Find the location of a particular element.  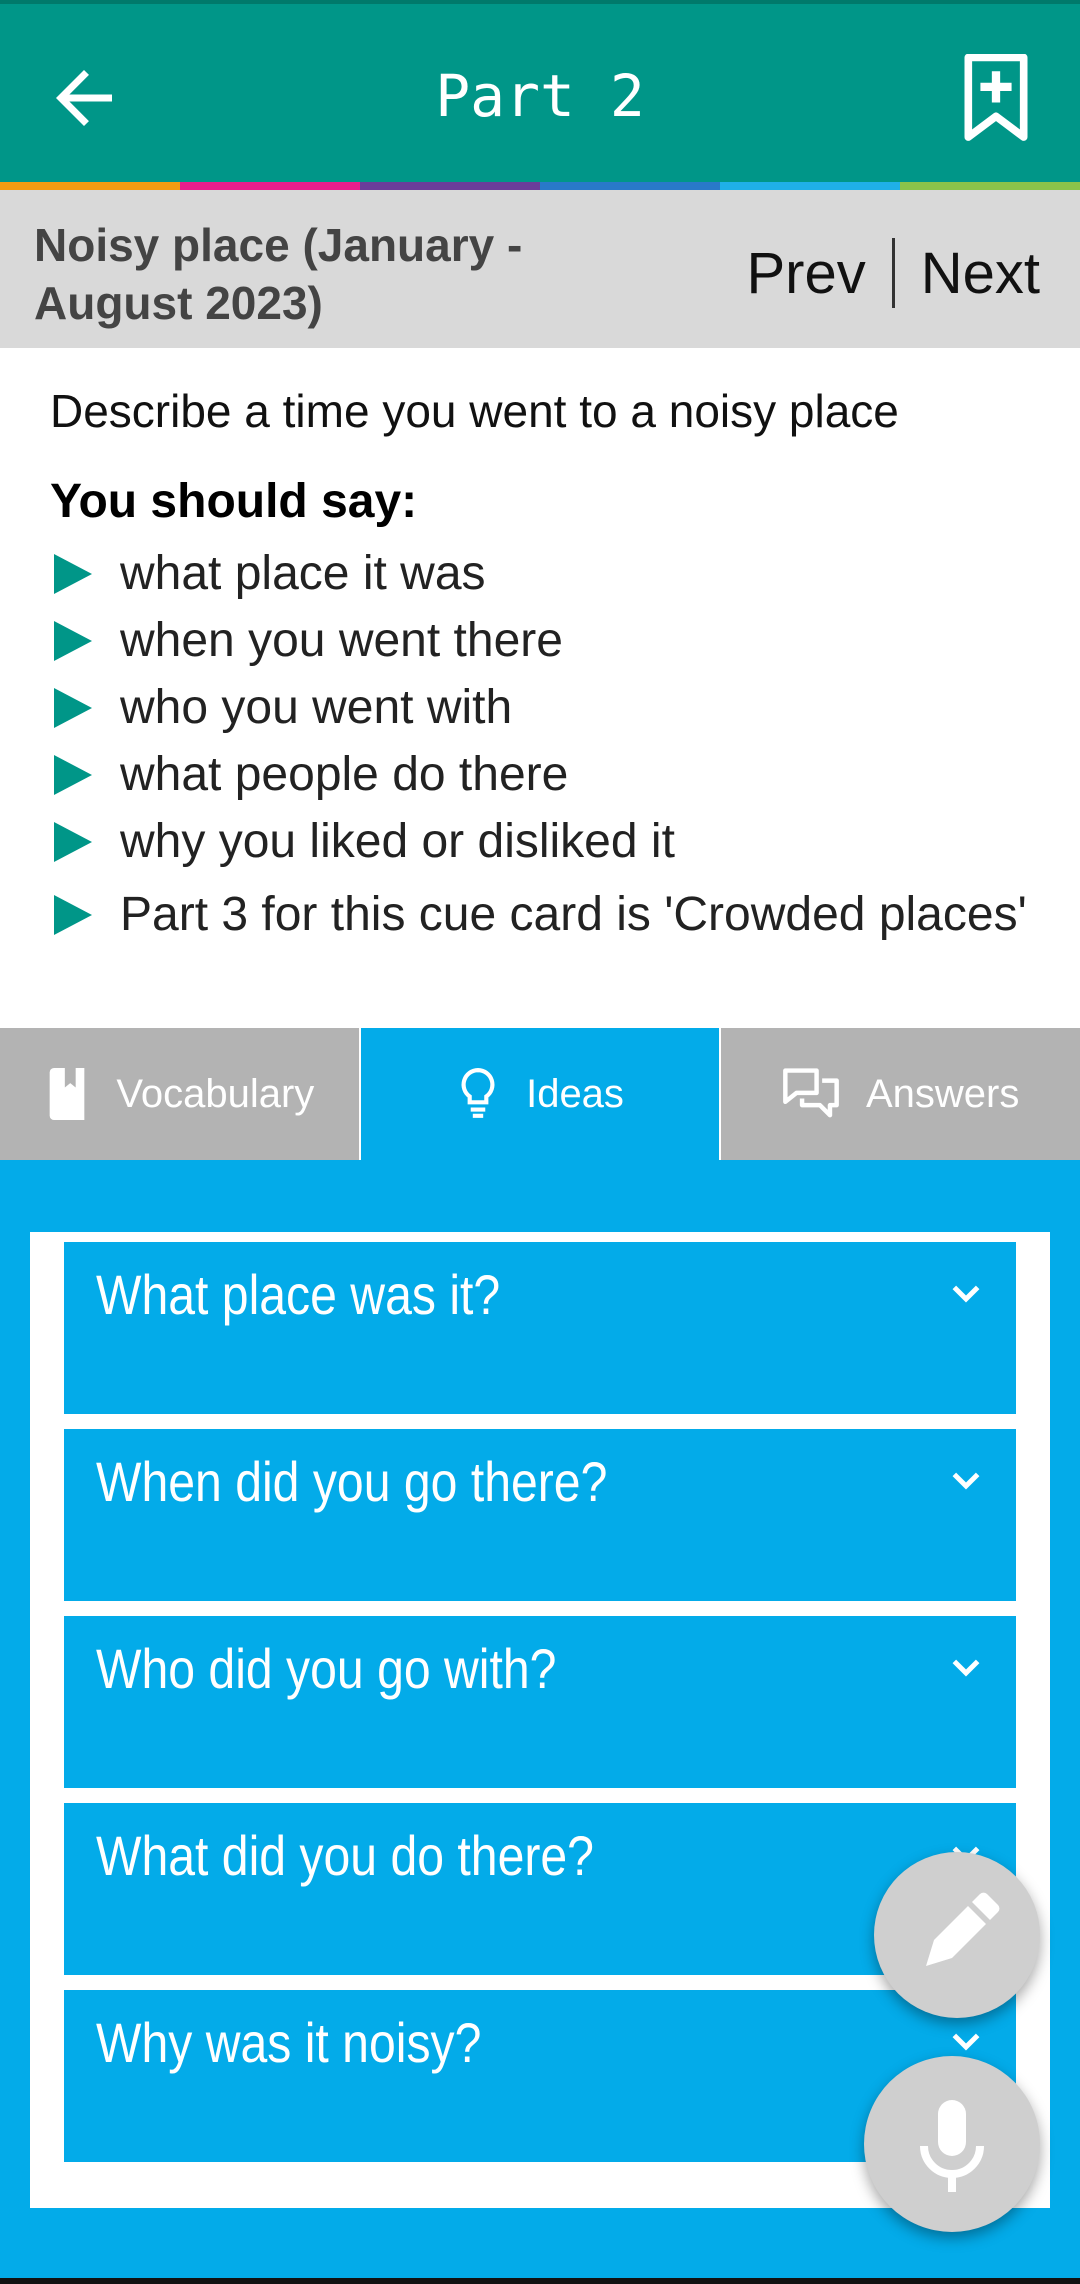

cue-point: who you went with is located at coordinates (540, 707).